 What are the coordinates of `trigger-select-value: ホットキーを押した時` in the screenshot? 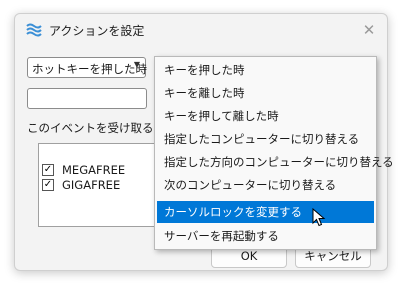 It's located at (89, 69).